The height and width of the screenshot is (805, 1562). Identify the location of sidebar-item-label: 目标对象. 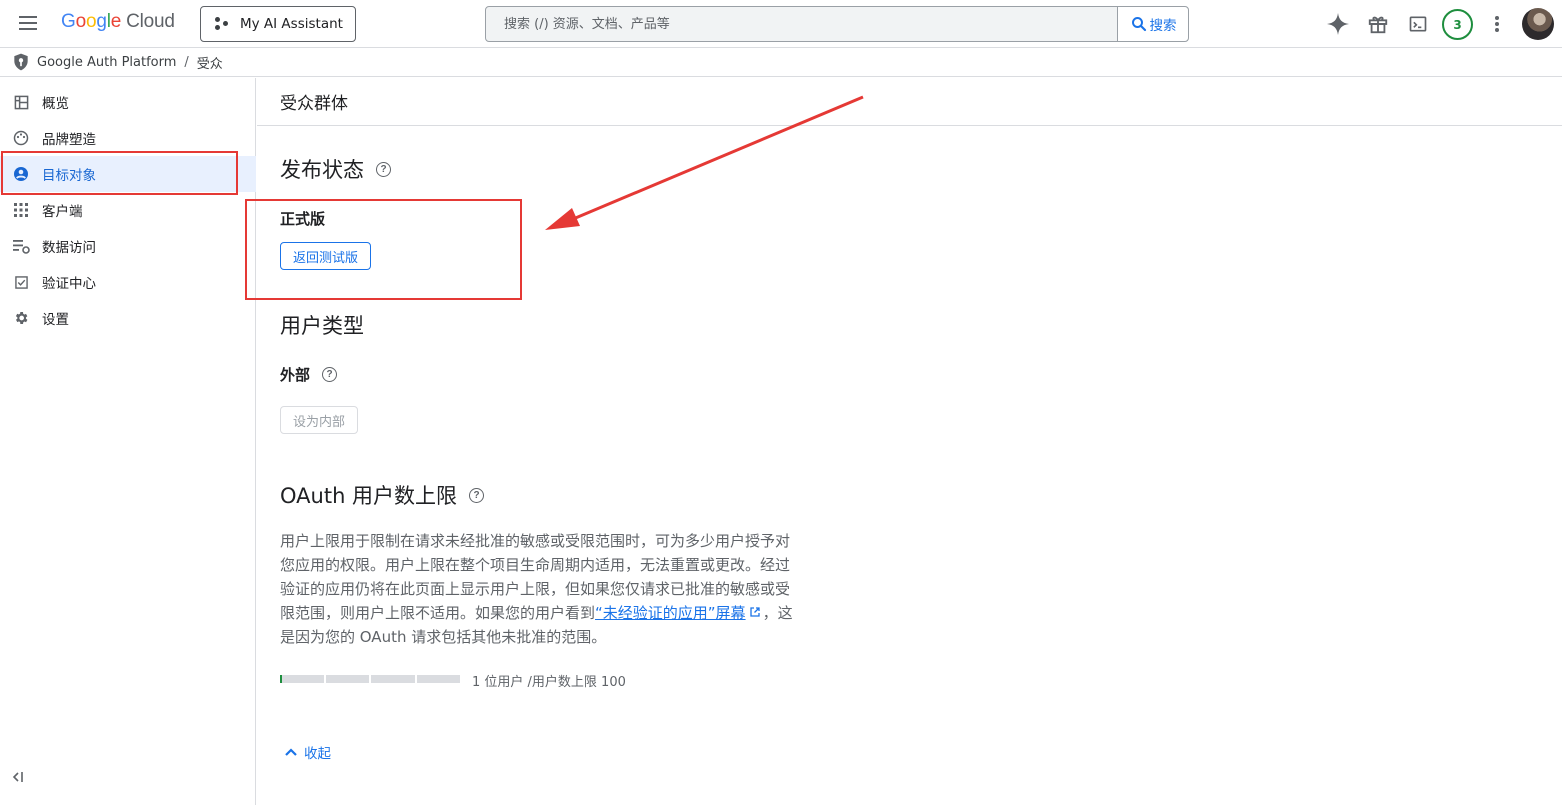
(69, 176).